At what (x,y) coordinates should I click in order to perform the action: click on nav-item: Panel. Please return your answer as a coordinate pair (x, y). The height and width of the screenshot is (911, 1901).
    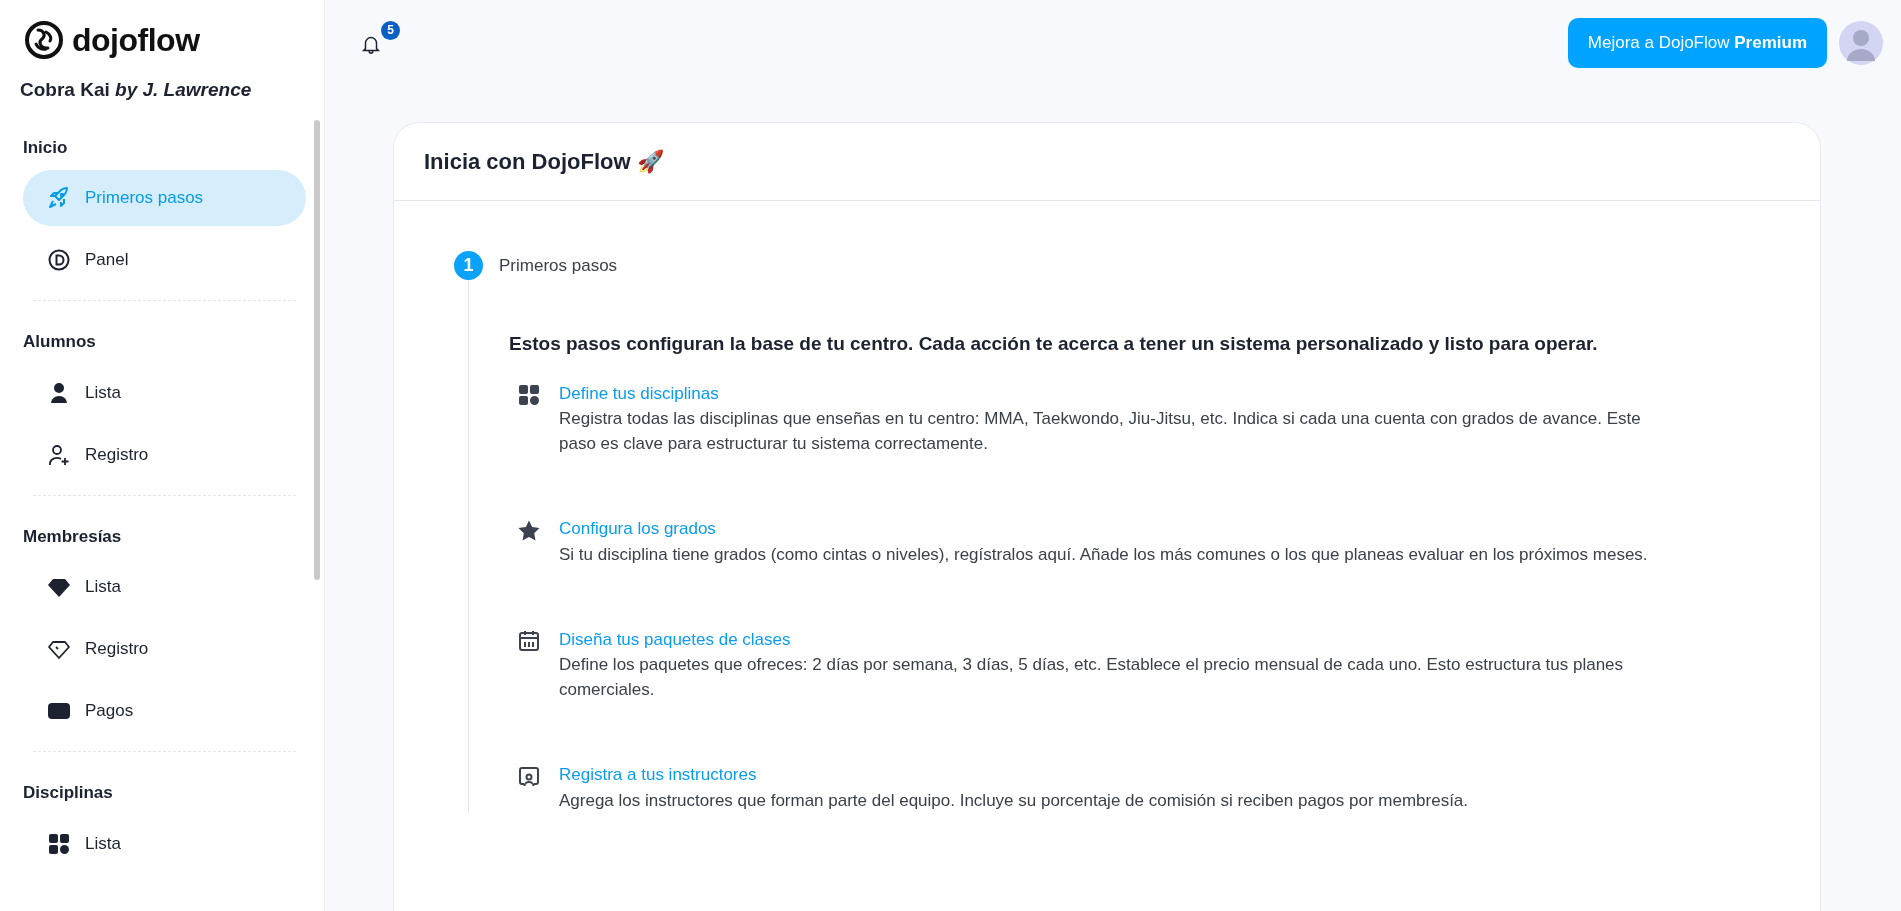
    Looking at the image, I should click on (164, 260).